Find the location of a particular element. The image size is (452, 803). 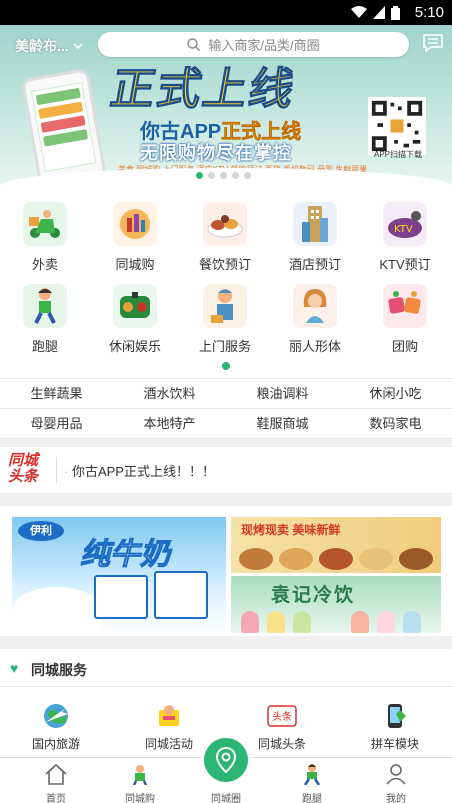

headline-text: · 你古APP正式上线！！！ is located at coordinates (139, 470).